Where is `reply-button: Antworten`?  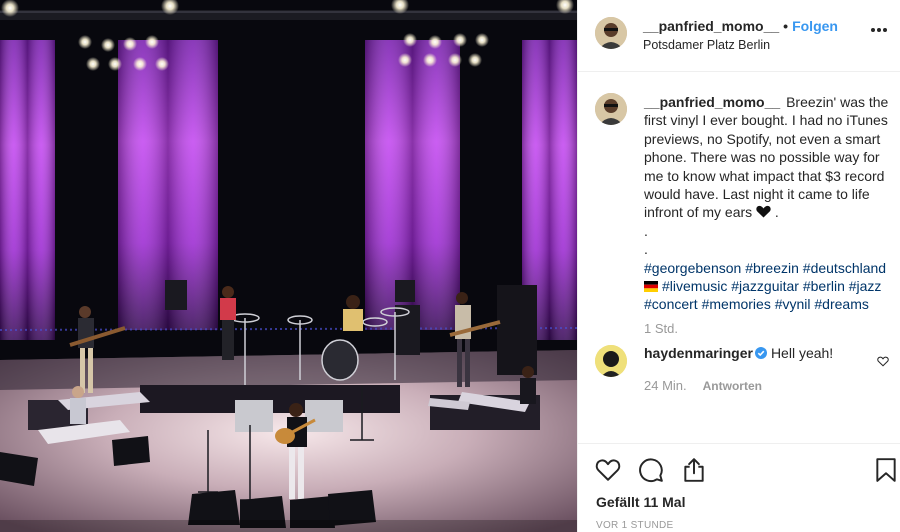 reply-button: Antworten is located at coordinates (732, 386).